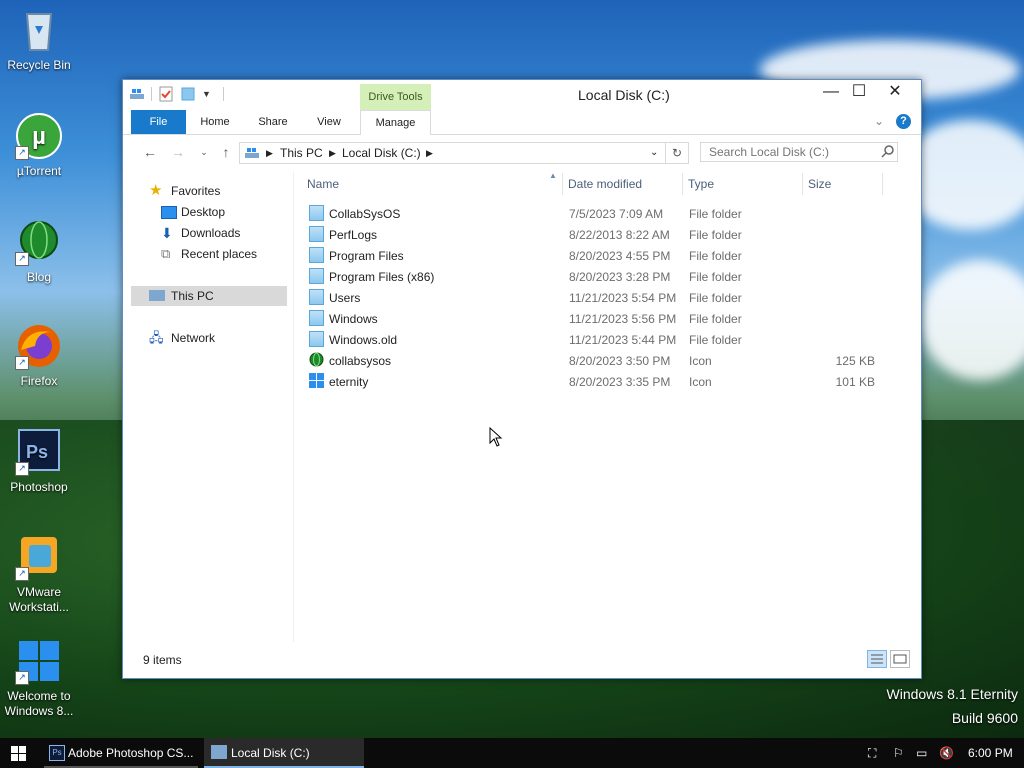 This screenshot has height=768, width=1024. What do you see at coordinates (206, 94) in the screenshot?
I see `customize-qat-dropdown-icon: ▼` at bounding box center [206, 94].